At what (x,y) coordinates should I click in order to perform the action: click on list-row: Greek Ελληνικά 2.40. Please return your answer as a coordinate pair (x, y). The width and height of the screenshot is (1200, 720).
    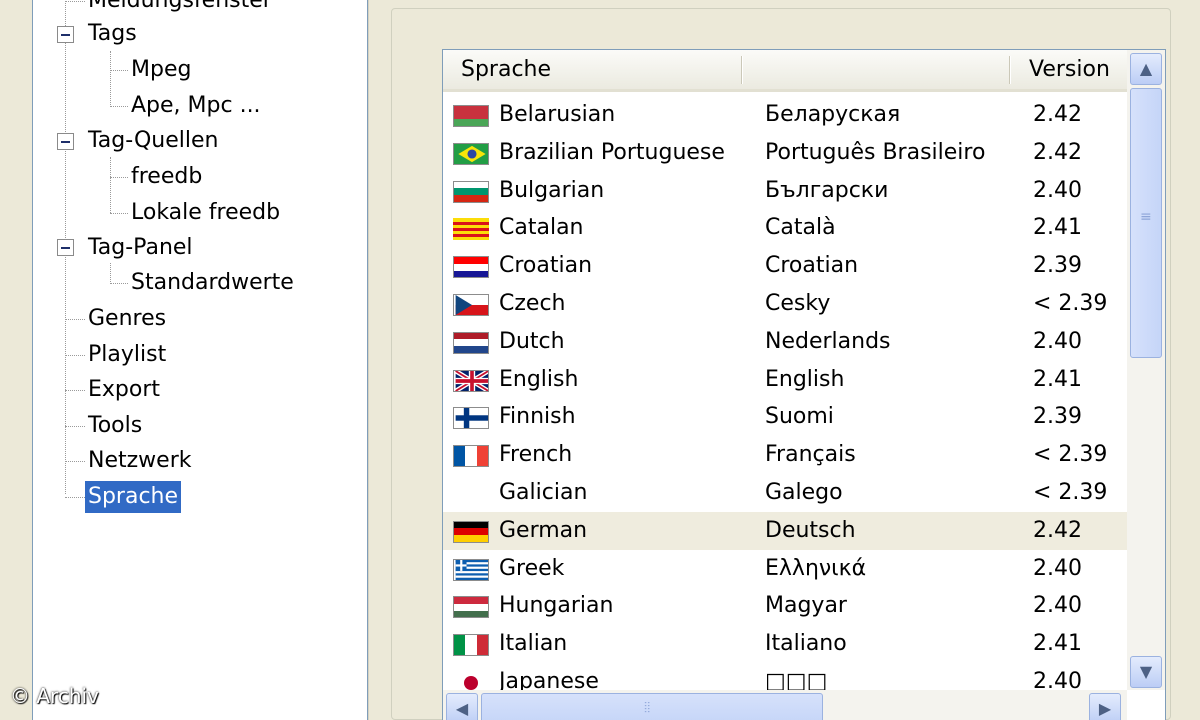
    Looking at the image, I should click on (785, 569).